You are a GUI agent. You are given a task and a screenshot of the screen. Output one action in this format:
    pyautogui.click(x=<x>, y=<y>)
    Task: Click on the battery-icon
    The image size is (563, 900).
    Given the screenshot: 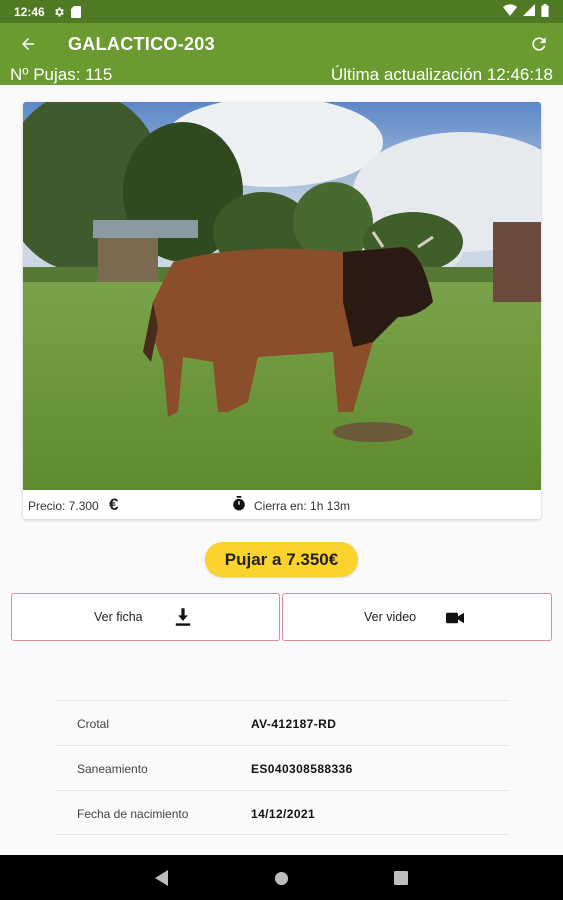 What is the action you would take?
    pyautogui.click(x=545, y=11)
    